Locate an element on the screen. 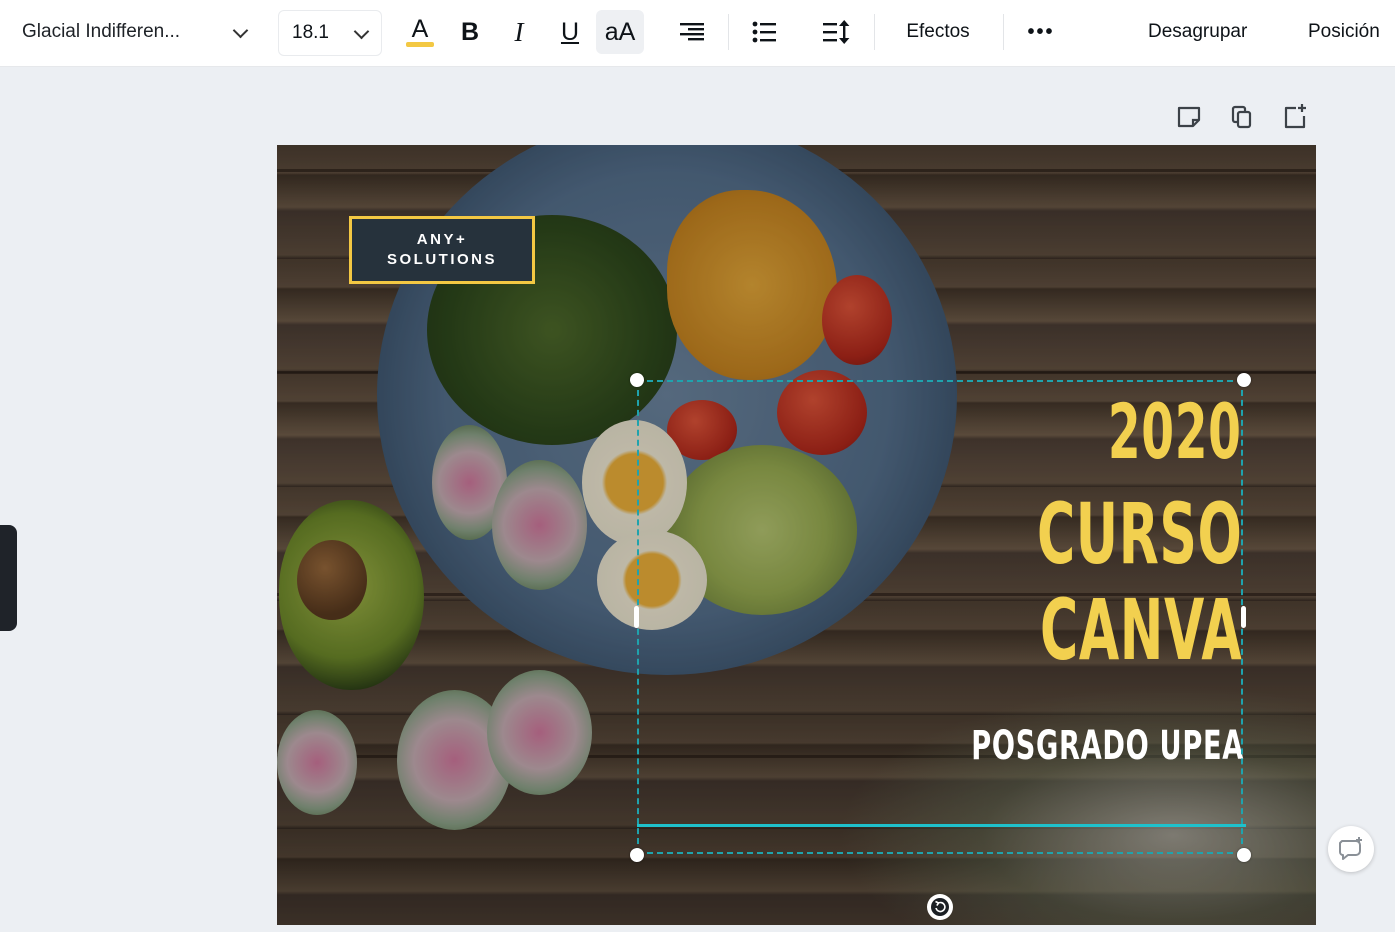  effects-button: Efectos is located at coordinates (938, 32).